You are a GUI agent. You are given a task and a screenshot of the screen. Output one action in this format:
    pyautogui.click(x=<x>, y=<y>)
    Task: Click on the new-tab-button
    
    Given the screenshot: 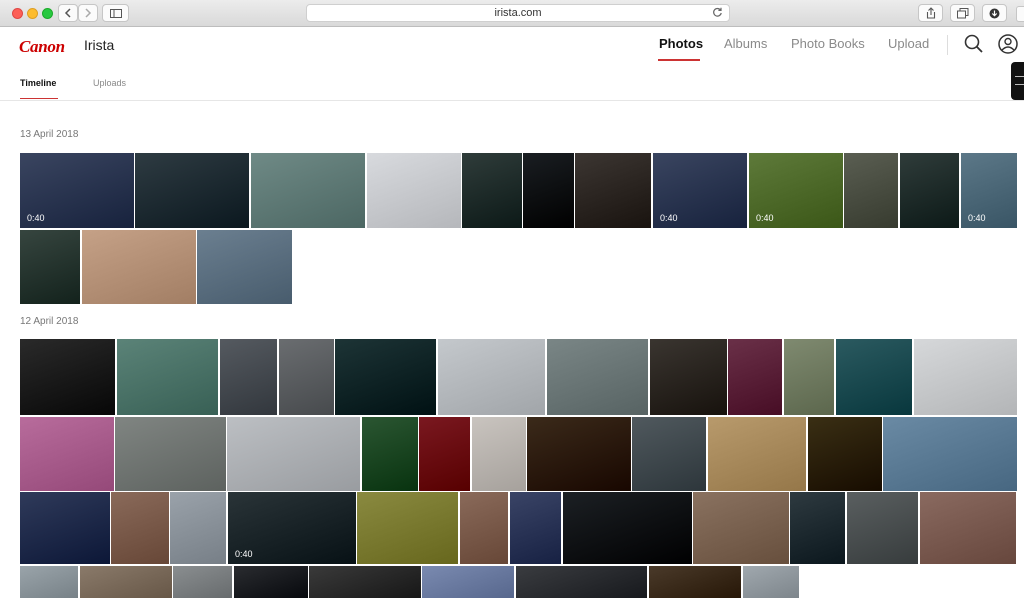 What is the action you would take?
    pyautogui.click(x=1020, y=14)
    